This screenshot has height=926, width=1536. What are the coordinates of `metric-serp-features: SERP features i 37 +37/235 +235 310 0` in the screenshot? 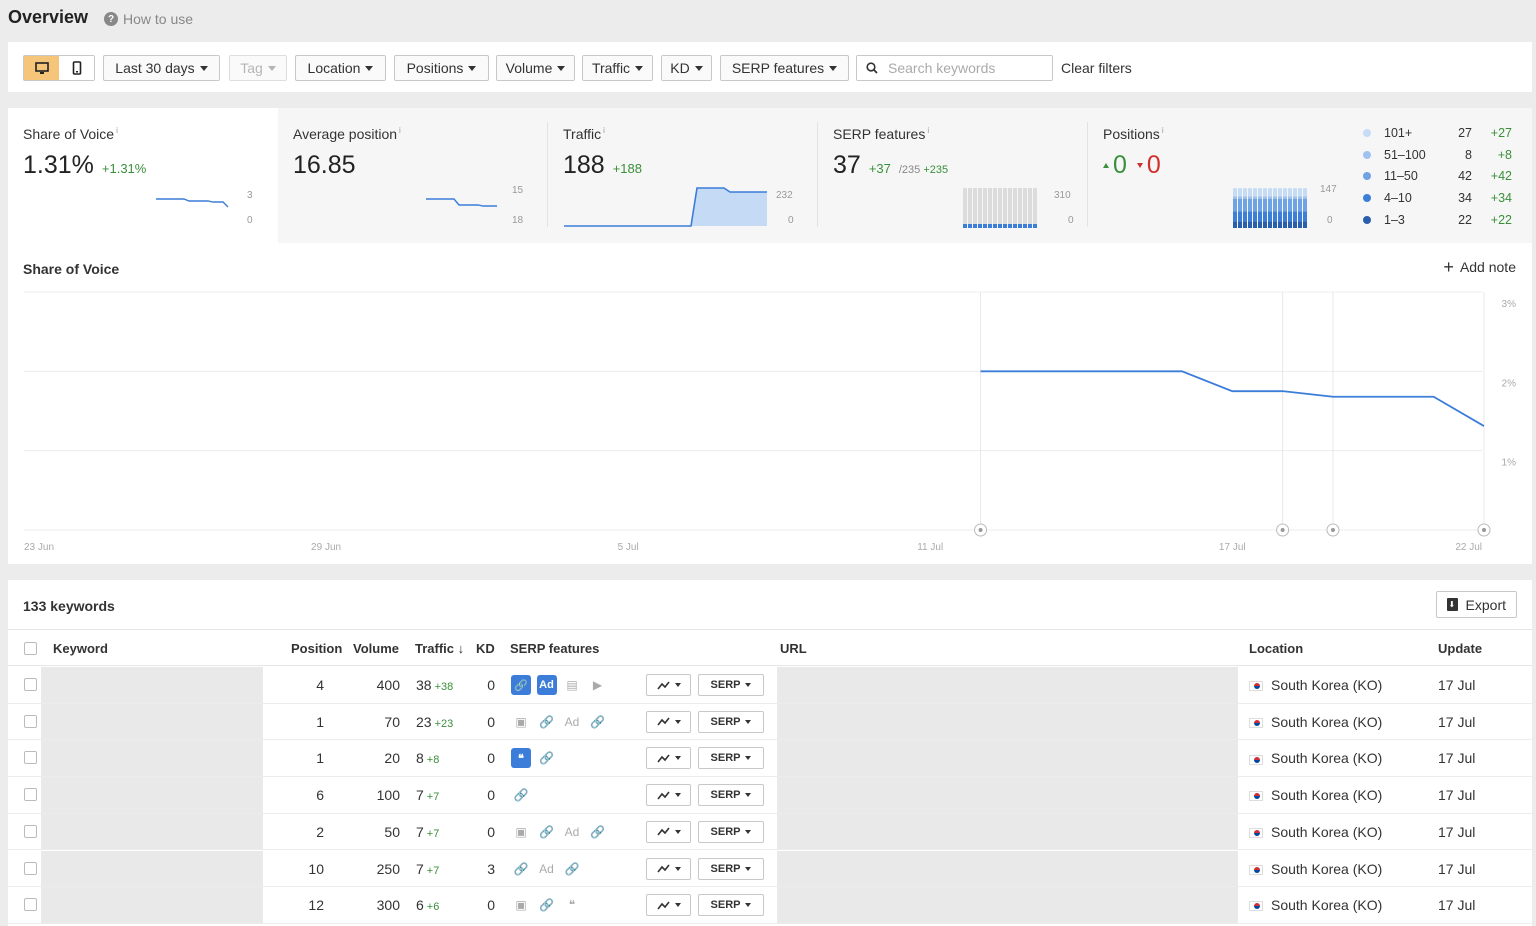 It's located at (953, 175).